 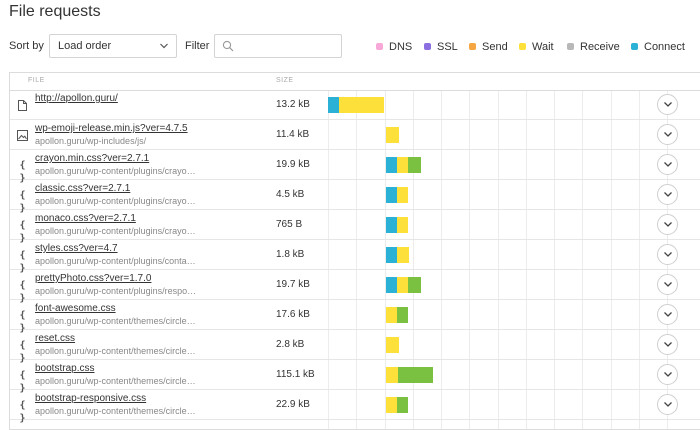 I want to click on file-link: reset.css, so click(x=55, y=338).